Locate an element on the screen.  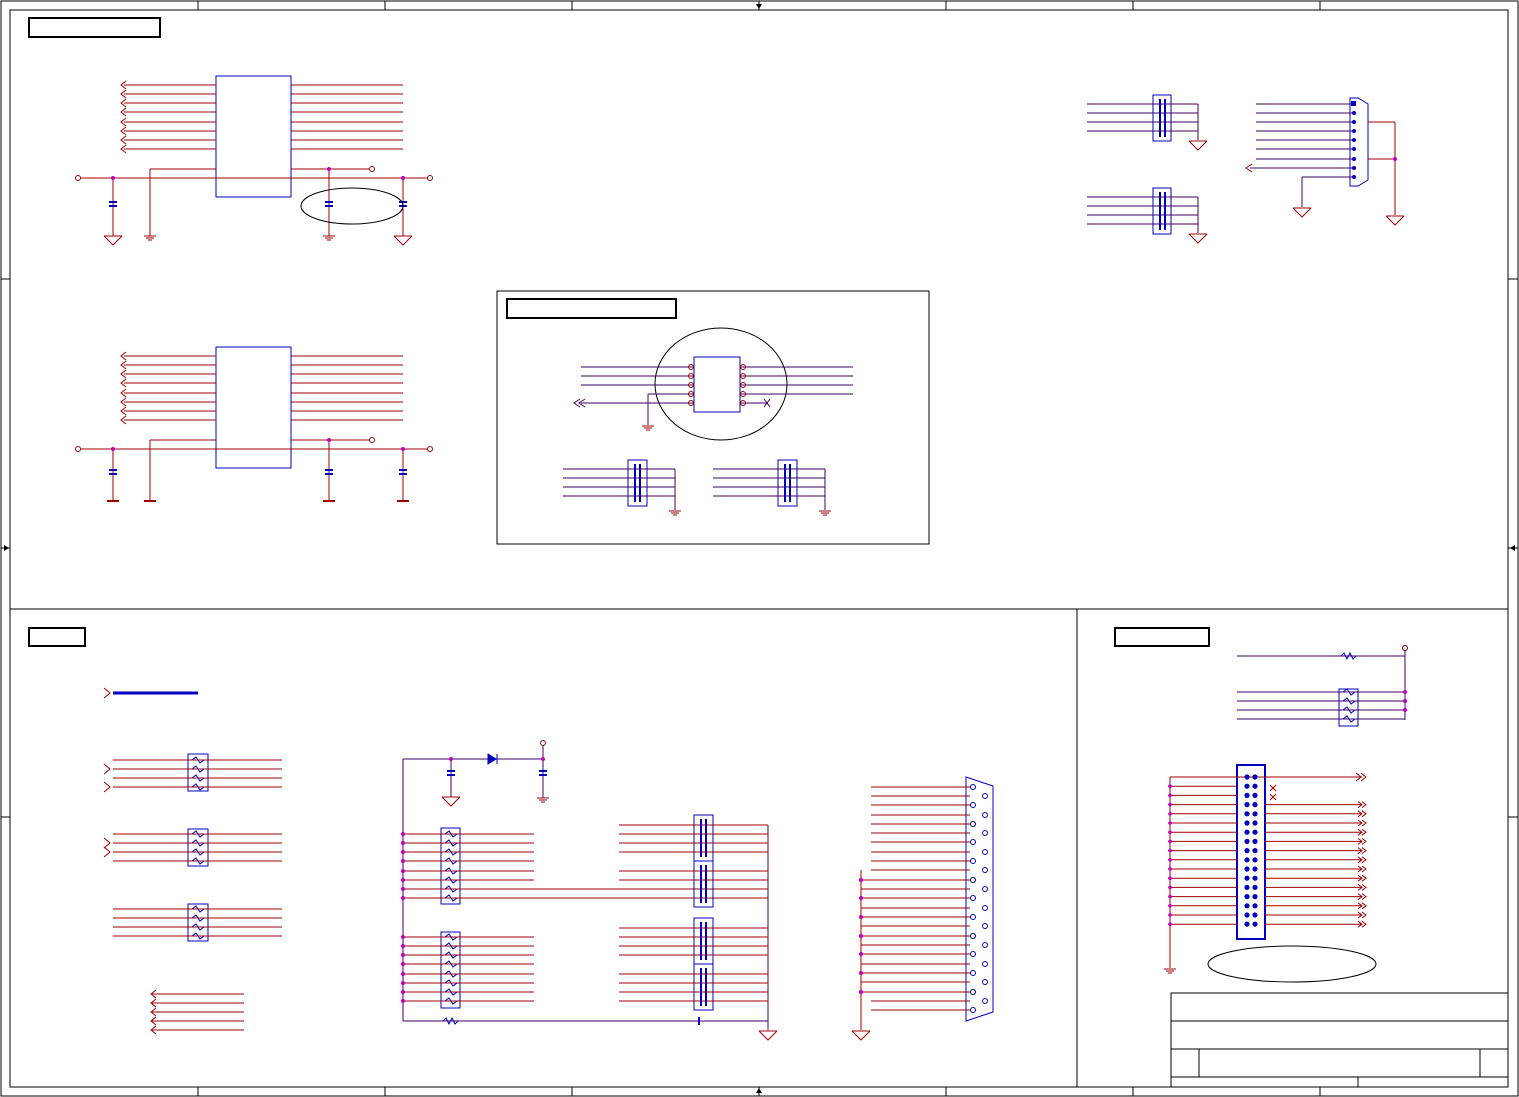
db9-connector is located at coordinates (1325, 161).